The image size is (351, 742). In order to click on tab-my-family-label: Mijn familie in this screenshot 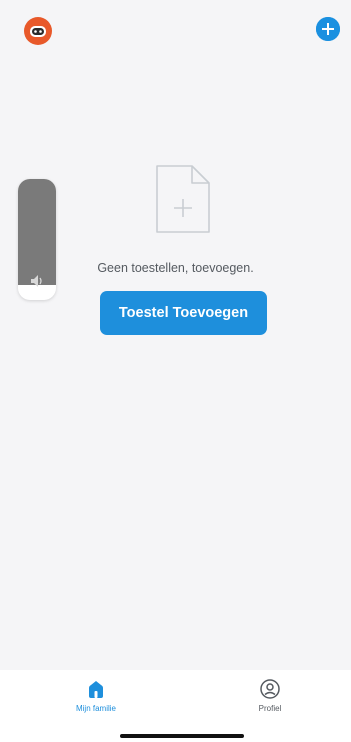, I will do `click(95, 708)`.